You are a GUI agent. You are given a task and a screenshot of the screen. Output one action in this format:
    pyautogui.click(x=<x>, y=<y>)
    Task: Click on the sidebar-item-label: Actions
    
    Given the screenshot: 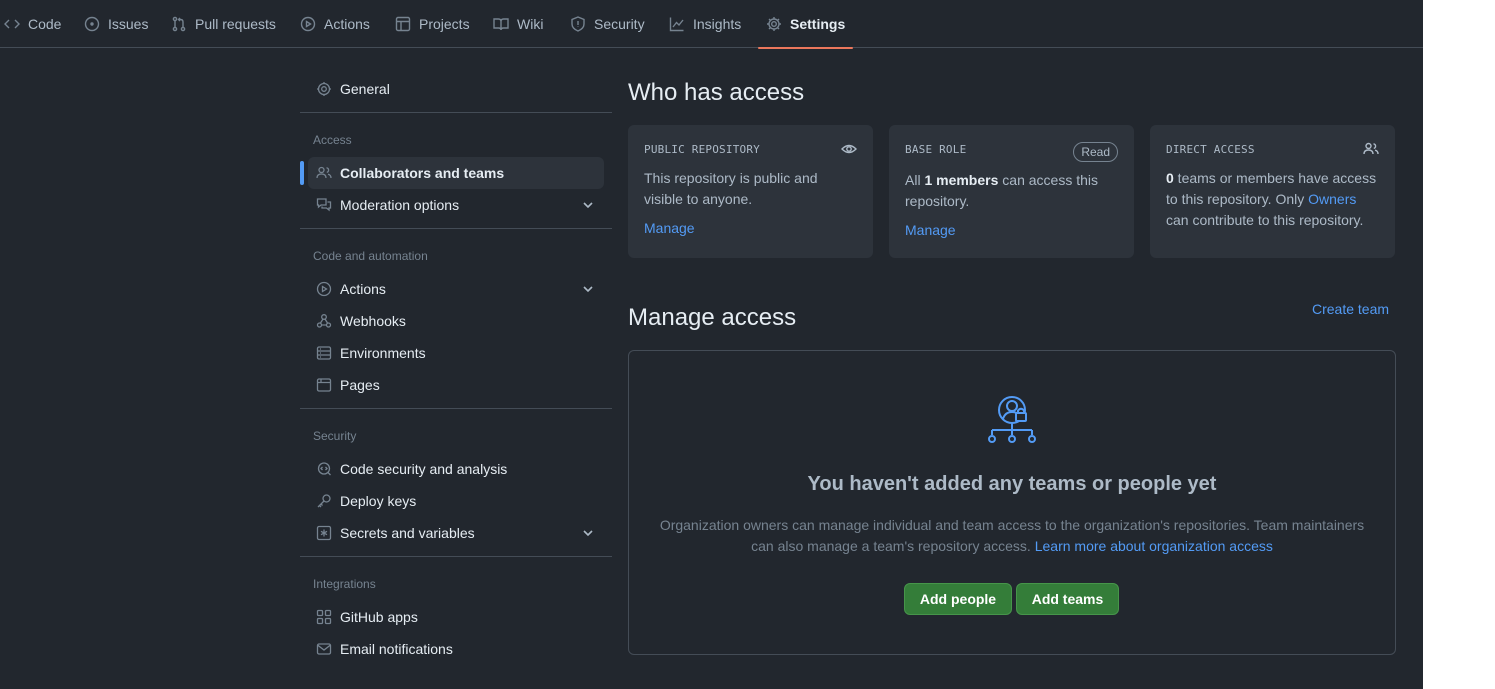 What is the action you would take?
    pyautogui.click(x=363, y=289)
    